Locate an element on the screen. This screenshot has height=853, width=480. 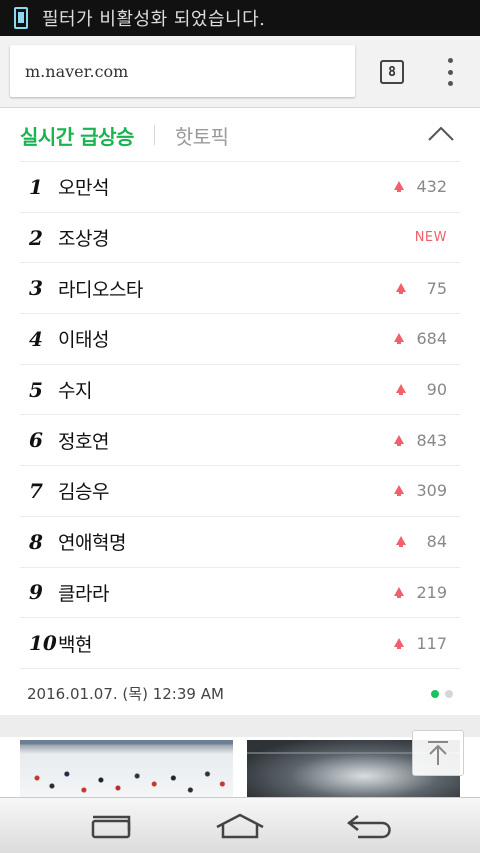
pagination-dots is located at coordinates (442, 694).